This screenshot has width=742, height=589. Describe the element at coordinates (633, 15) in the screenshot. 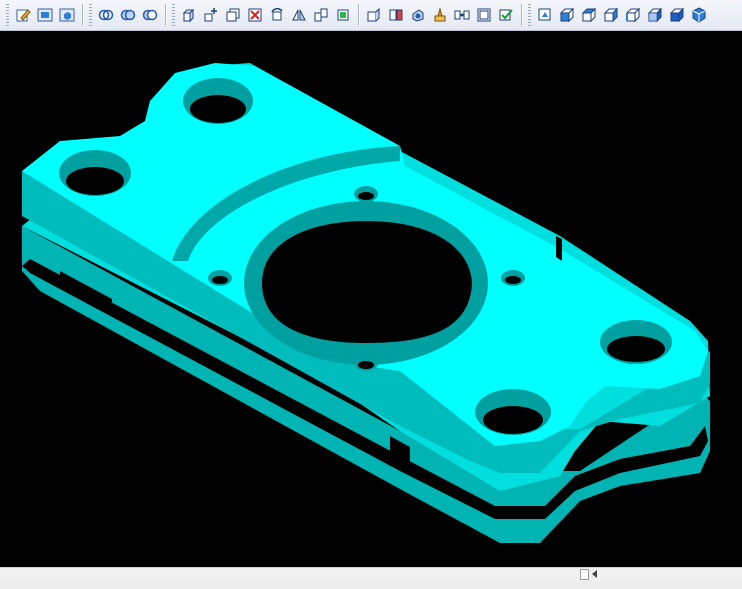

I see `view-left-icon` at that location.